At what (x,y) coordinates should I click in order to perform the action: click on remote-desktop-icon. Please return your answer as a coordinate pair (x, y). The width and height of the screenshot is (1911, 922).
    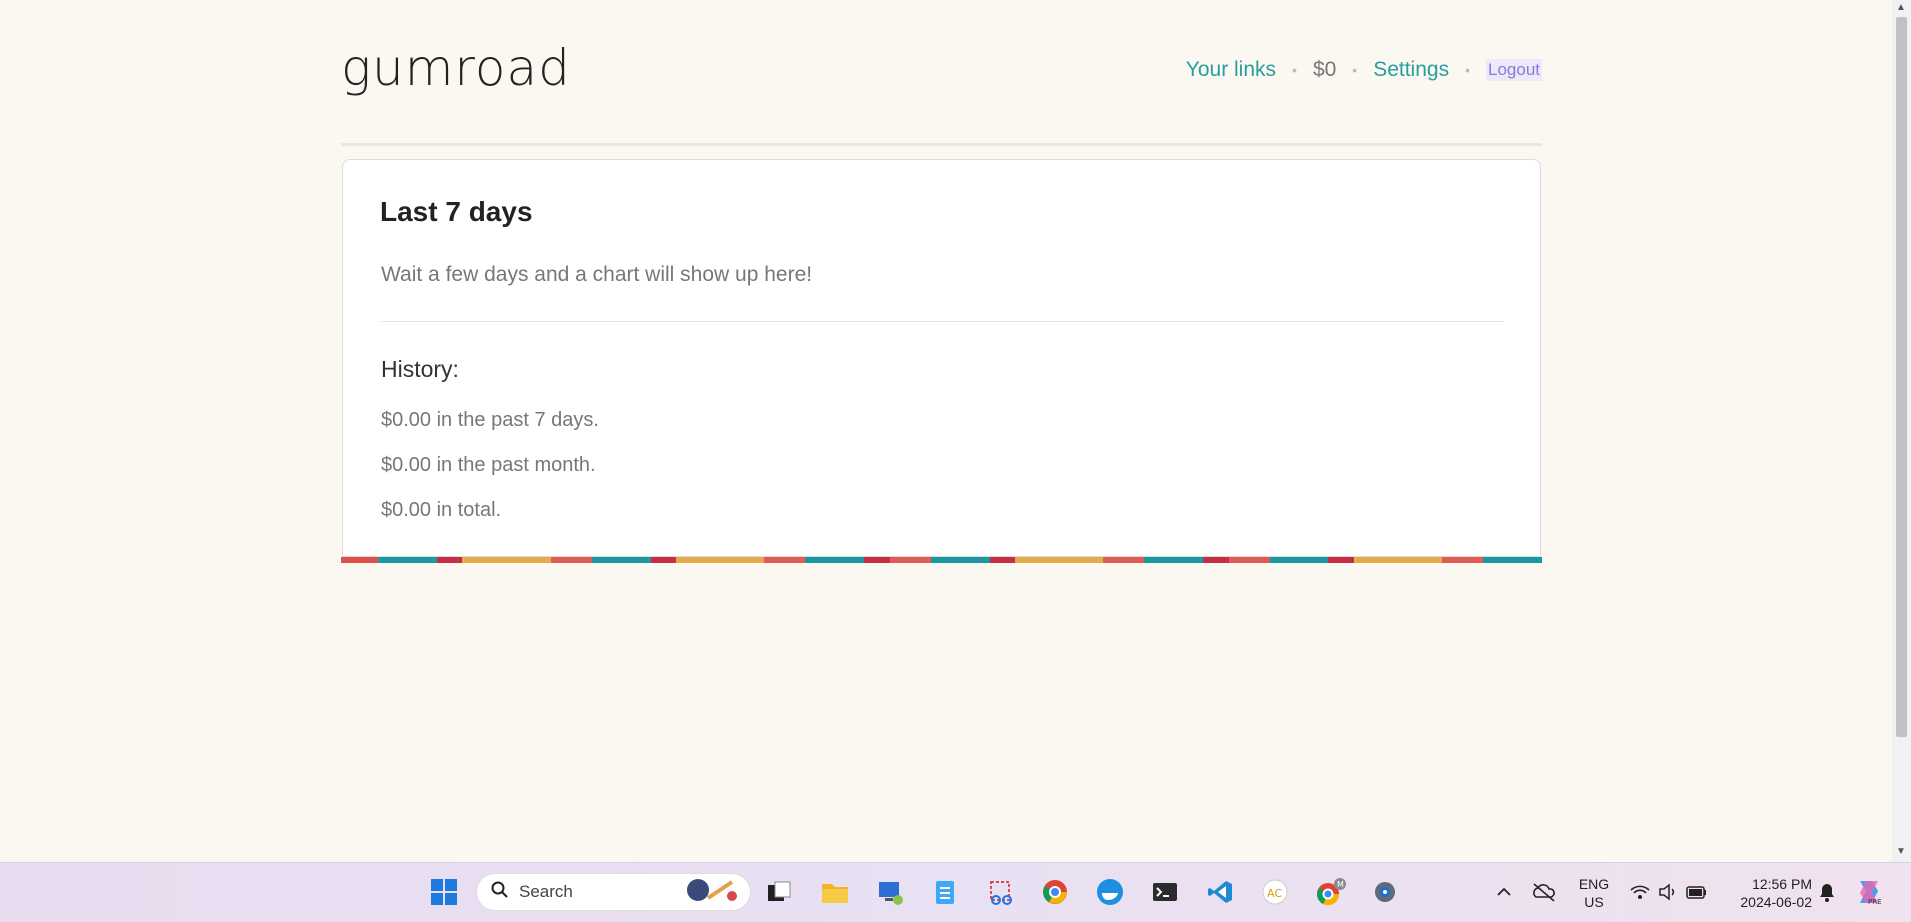
    Looking at the image, I should click on (890, 892).